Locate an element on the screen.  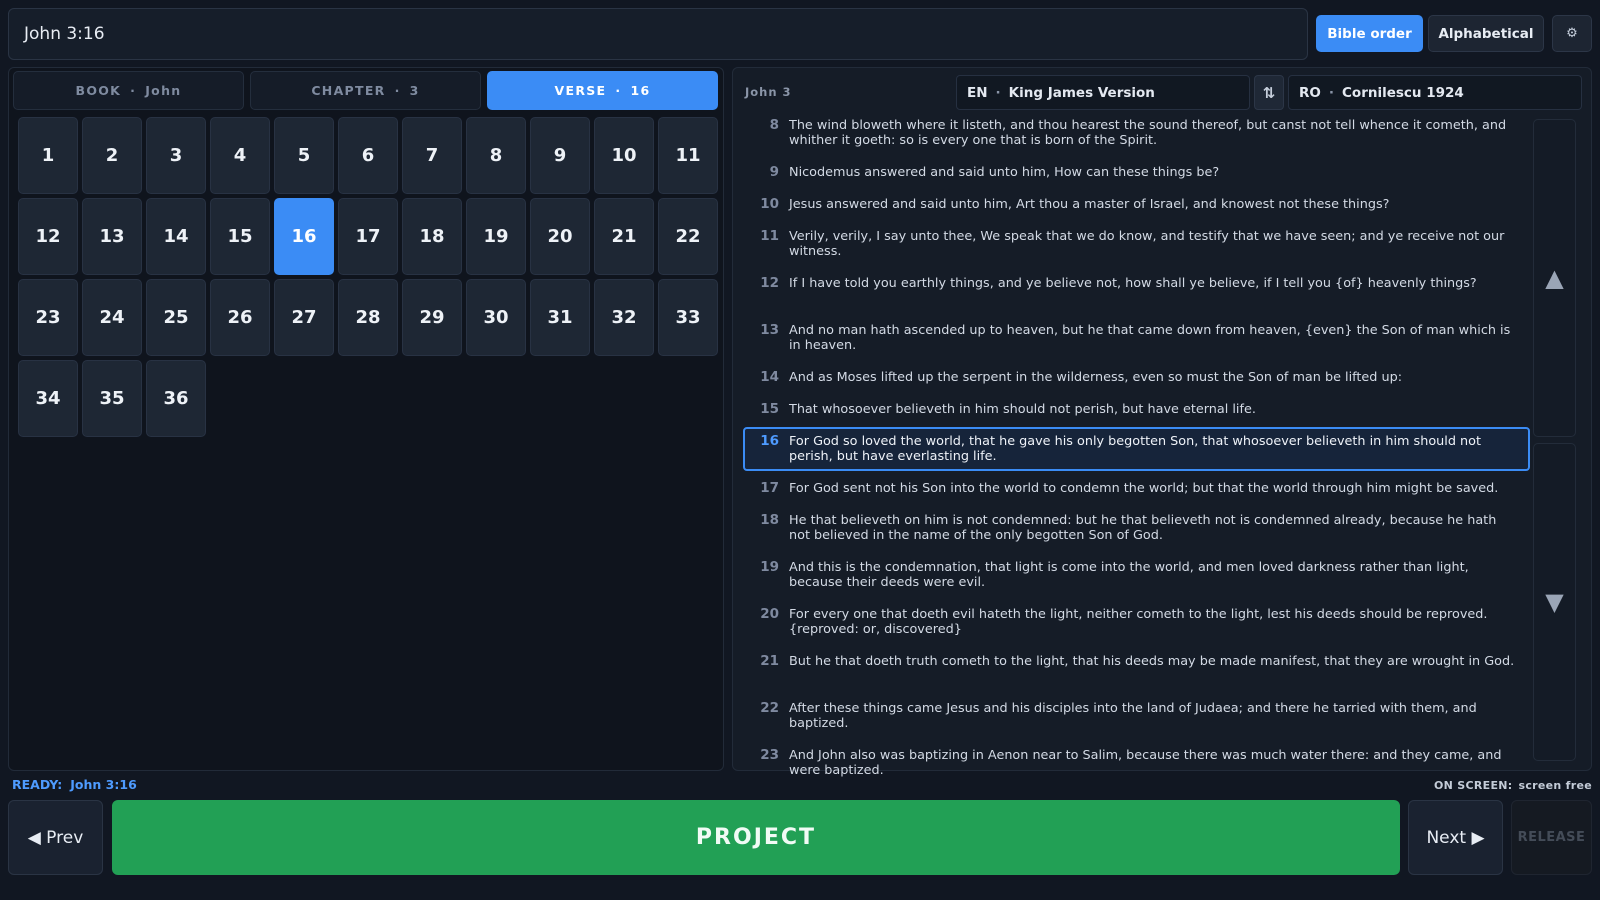
prev-button: ◀ Prev is located at coordinates (55, 837).